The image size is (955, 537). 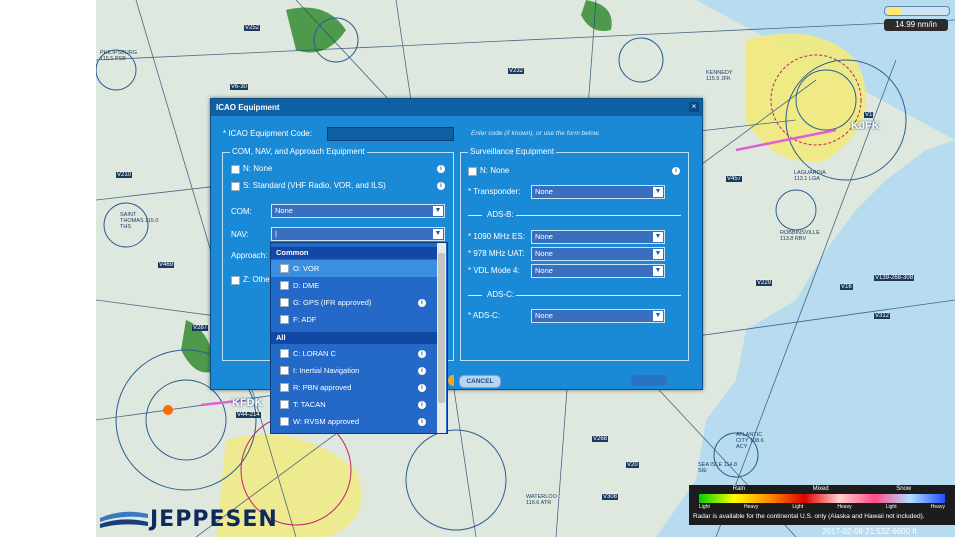 I want to click on airway-label: V6-30, so click(x=239, y=87).